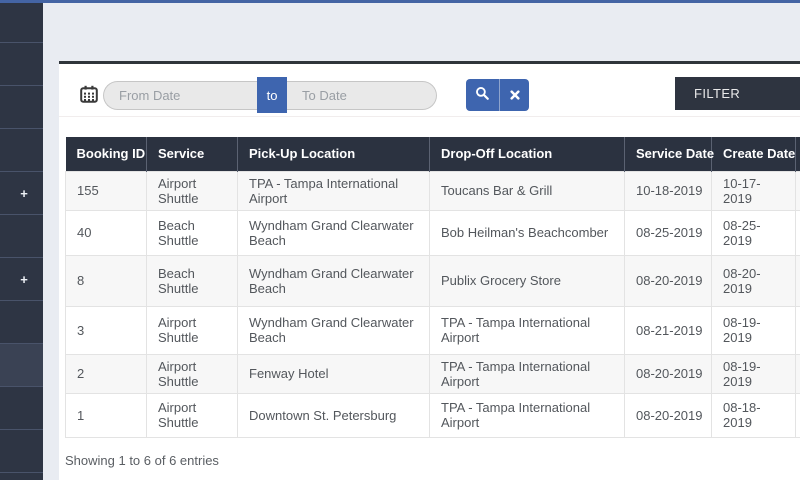 Image resolution: width=800 pixels, height=480 pixels. Describe the element at coordinates (106, 232) in the screenshot. I see `cell-booking-id: 40` at that location.